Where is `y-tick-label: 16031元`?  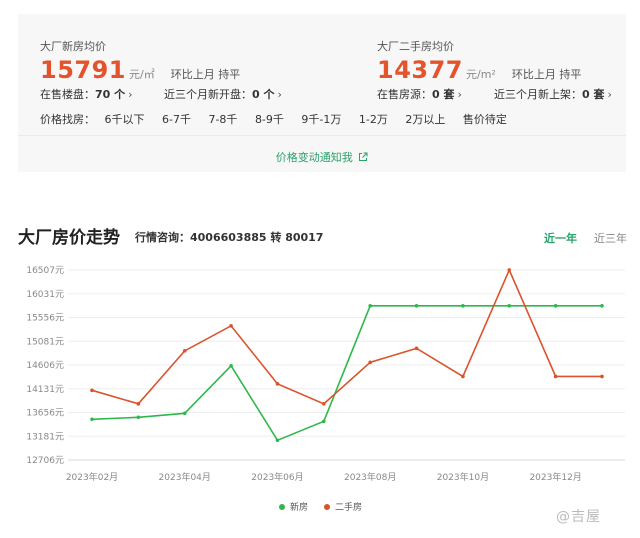 y-tick-label: 16031元 is located at coordinates (45, 295).